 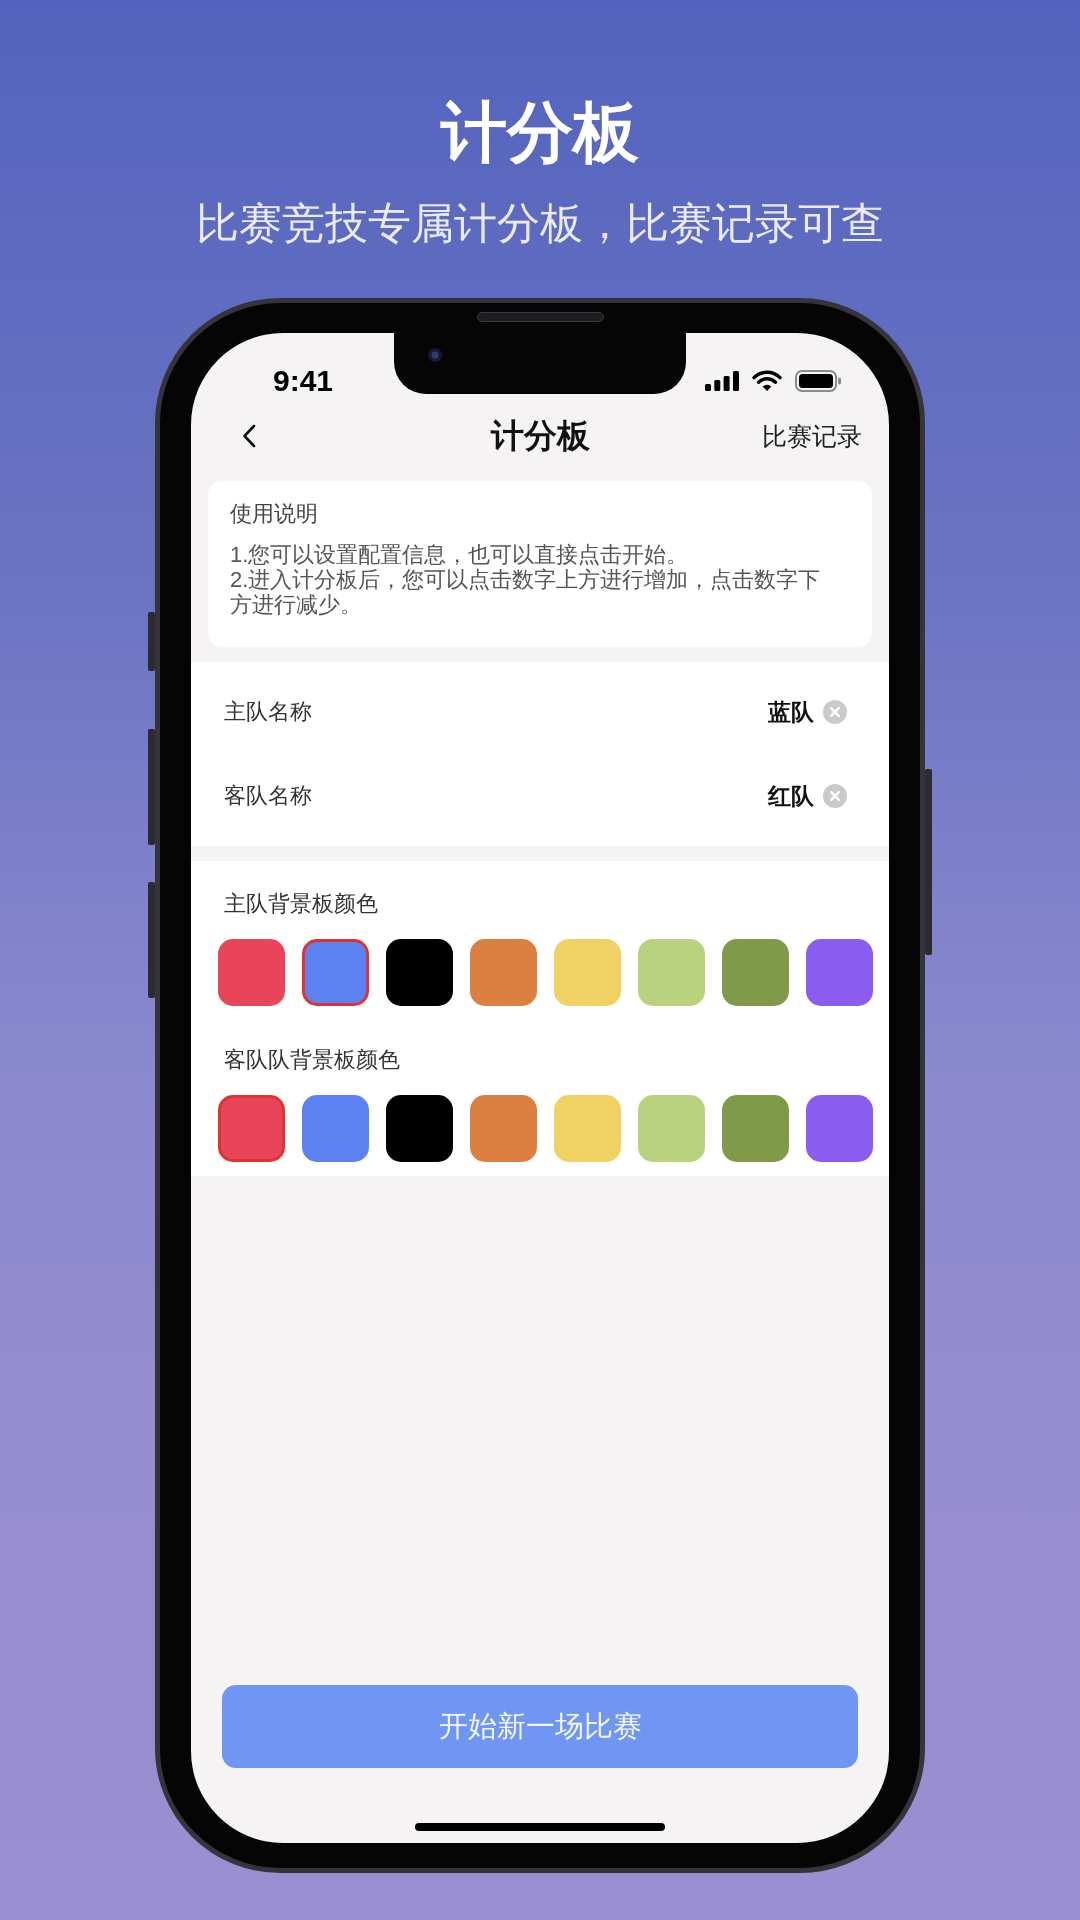 I want to click on section-label: 客队队背景板颜色, so click(x=312, y=1059).